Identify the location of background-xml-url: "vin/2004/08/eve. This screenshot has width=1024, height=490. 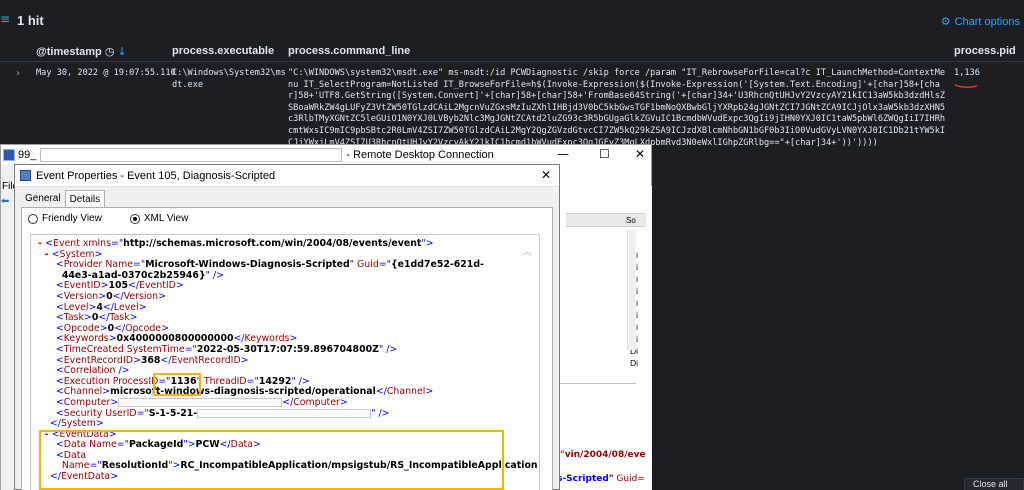
(603, 455).